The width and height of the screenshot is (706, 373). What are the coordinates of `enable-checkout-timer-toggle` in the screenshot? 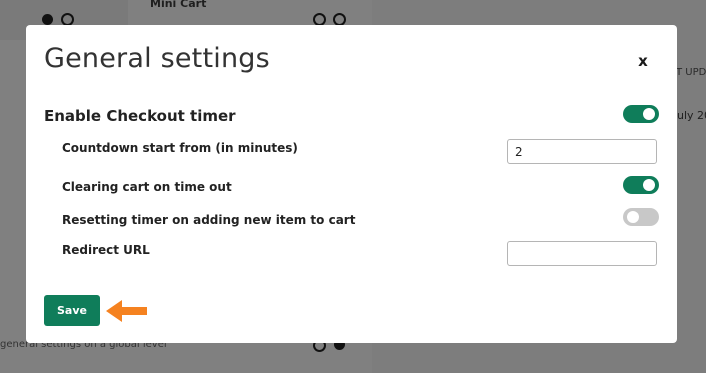 It's located at (641, 114).